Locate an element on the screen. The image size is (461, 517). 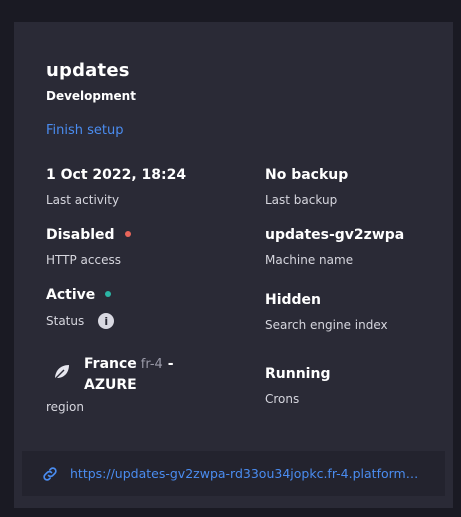
region-value: France fr-4 - AZURE is located at coordinates (134, 375).